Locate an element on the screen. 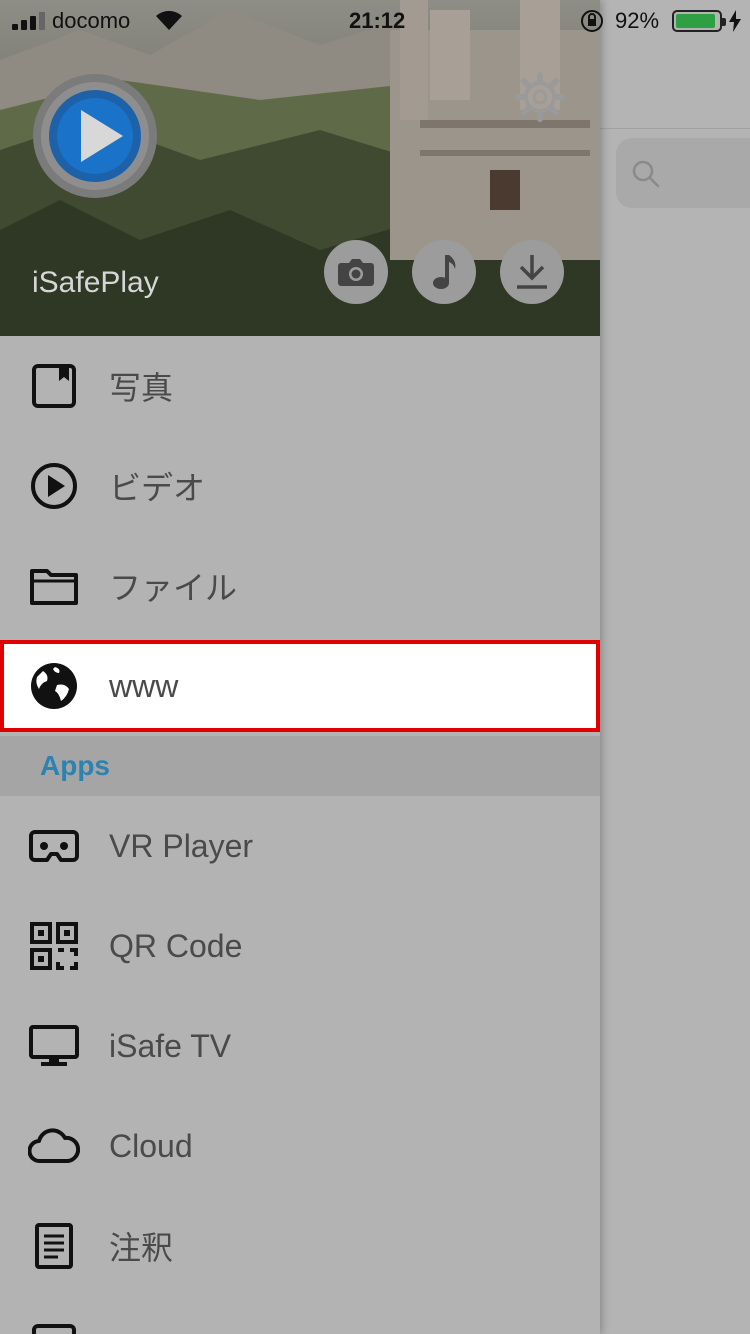 This screenshot has width=750, height=1334. menu-item-label: VR Player is located at coordinates (181, 845).